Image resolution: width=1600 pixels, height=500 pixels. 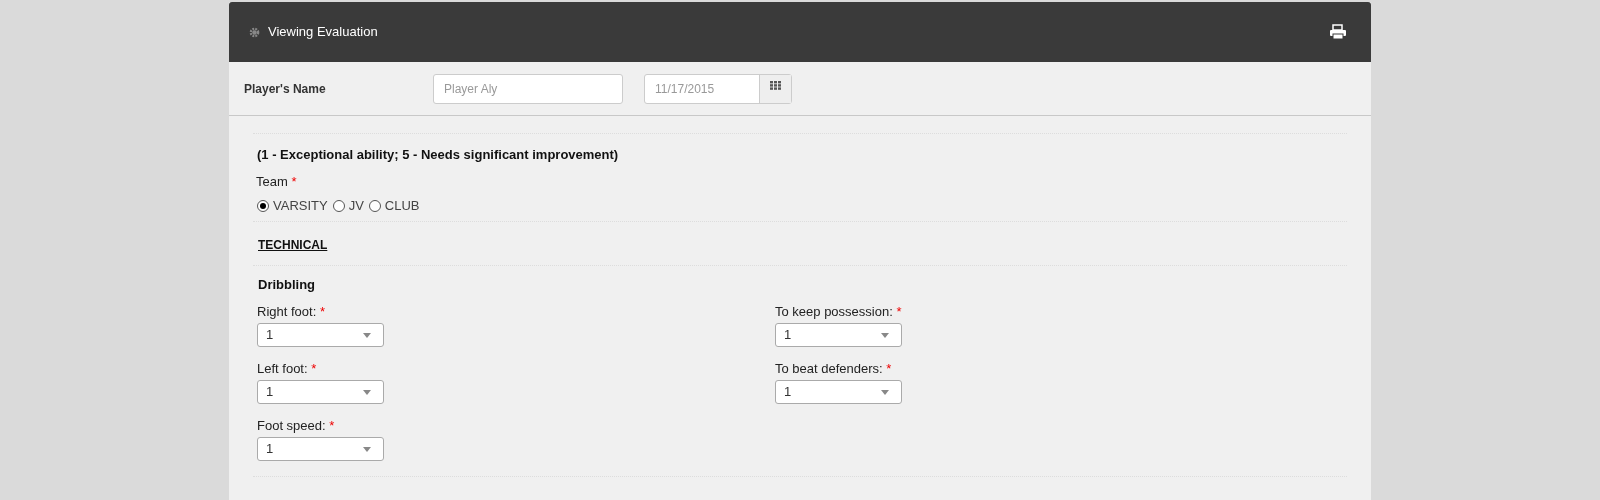 What do you see at coordinates (528, 88) in the screenshot?
I see `player-name-field: Player Aly` at bounding box center [528, 88].